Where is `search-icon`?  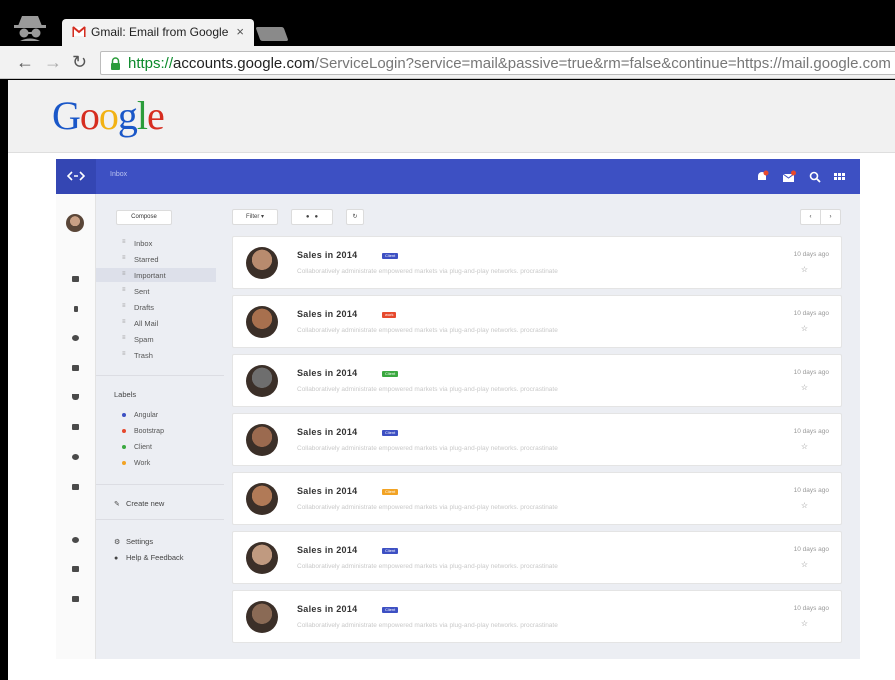 search-icon is located at coordinates (815, 177).